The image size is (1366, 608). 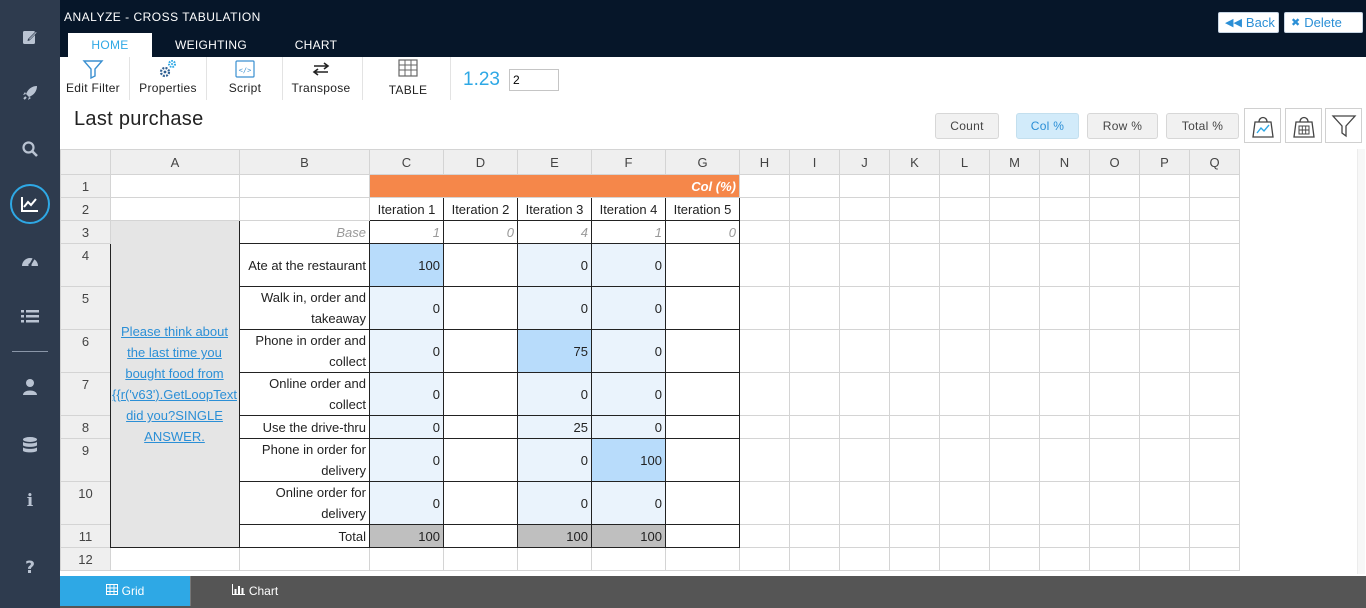 What do you see at coordinates (1303, 125) in the screenshot?
I see `export-table-button` at bounding box center [1303, 125].